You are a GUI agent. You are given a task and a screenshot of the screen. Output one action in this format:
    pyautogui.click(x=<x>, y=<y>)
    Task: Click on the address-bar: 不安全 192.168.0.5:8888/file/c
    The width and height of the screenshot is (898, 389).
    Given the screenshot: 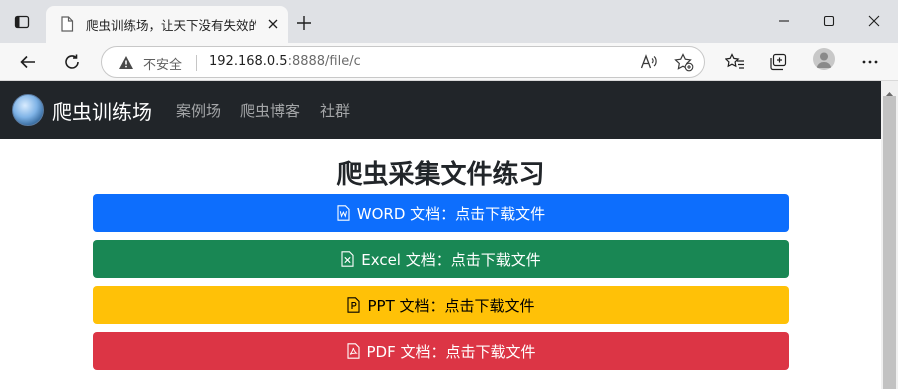 What is the action you would take?
    pyautogui.click(x=403, y=62)
    